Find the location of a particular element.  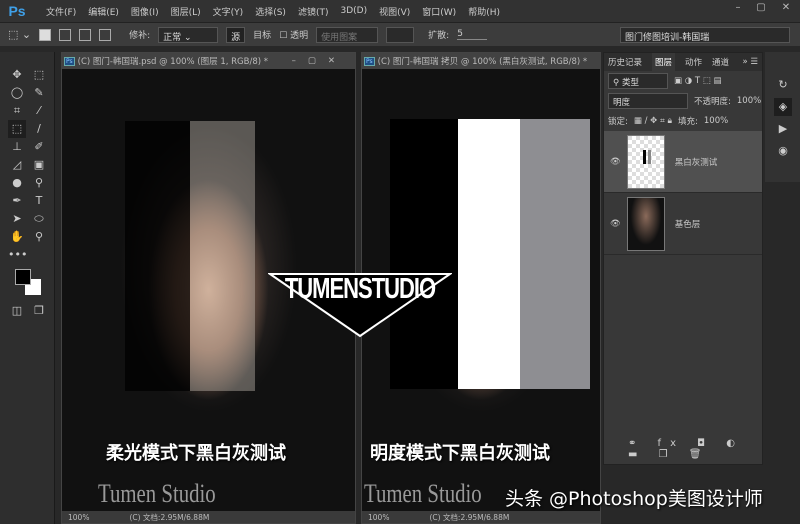

layers-panel-icon: ◈ is located at coordinates (783, 107).